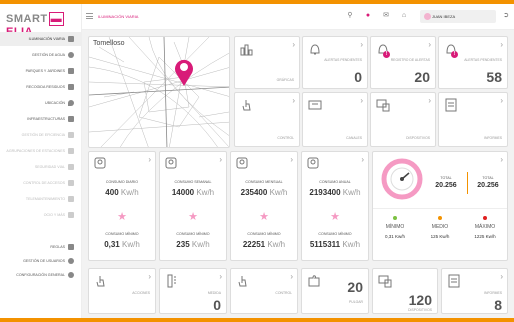  Describe the element at coordinates (386, 16) in the screenshot. I see `mail-icon: ✉` at that location.